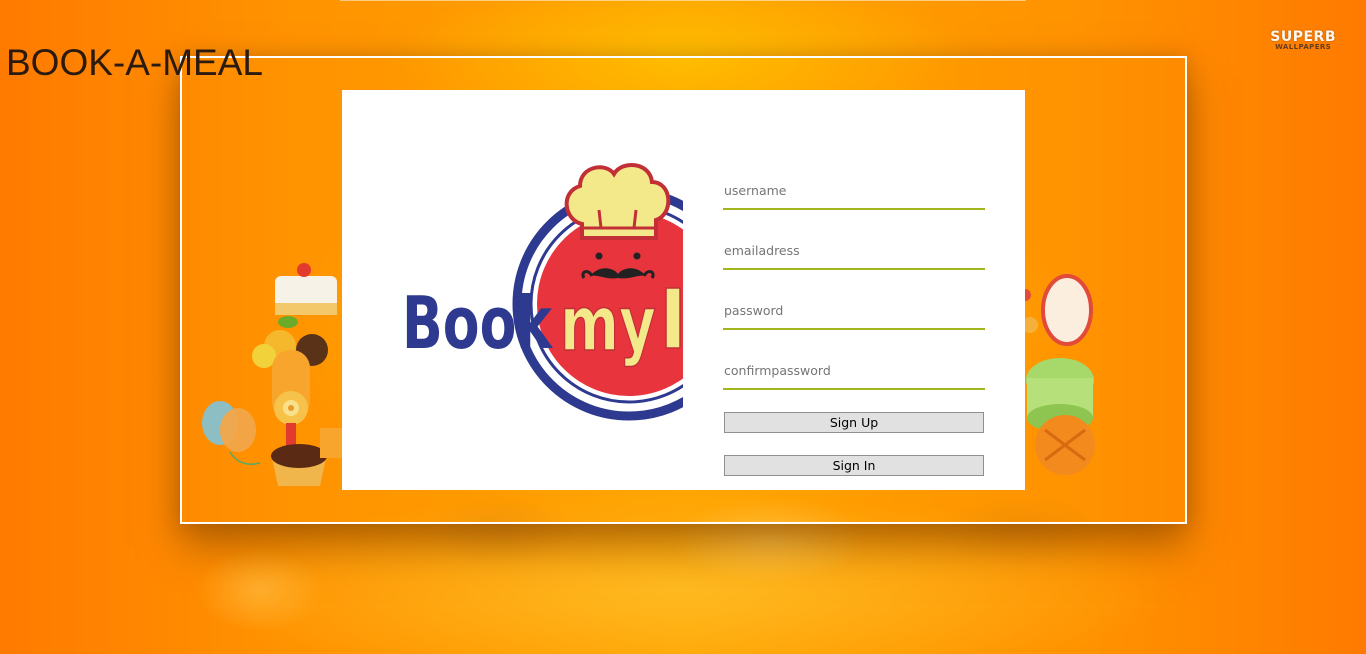 This screenshot has height=654, width=1366. Describe the element at coordinates (134, 62) in the screenshot. I see `page-title: BOOK-A-MEAL` at that location.